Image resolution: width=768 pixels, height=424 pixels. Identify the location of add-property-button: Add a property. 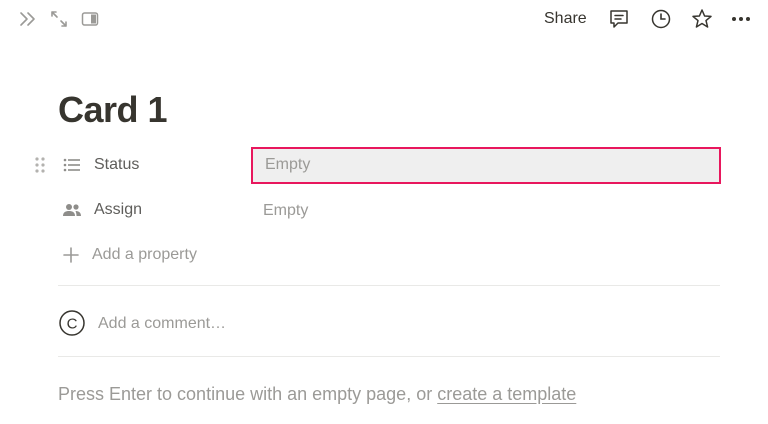
(143, 255).